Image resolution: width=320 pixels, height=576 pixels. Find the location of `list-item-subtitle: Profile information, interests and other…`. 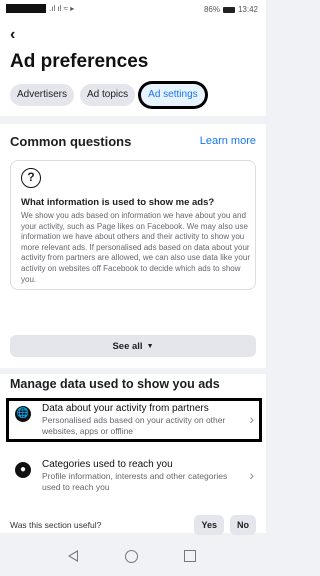

list-item-subtitle: Profile information, interests and other… is located at coordinates (135, 481).